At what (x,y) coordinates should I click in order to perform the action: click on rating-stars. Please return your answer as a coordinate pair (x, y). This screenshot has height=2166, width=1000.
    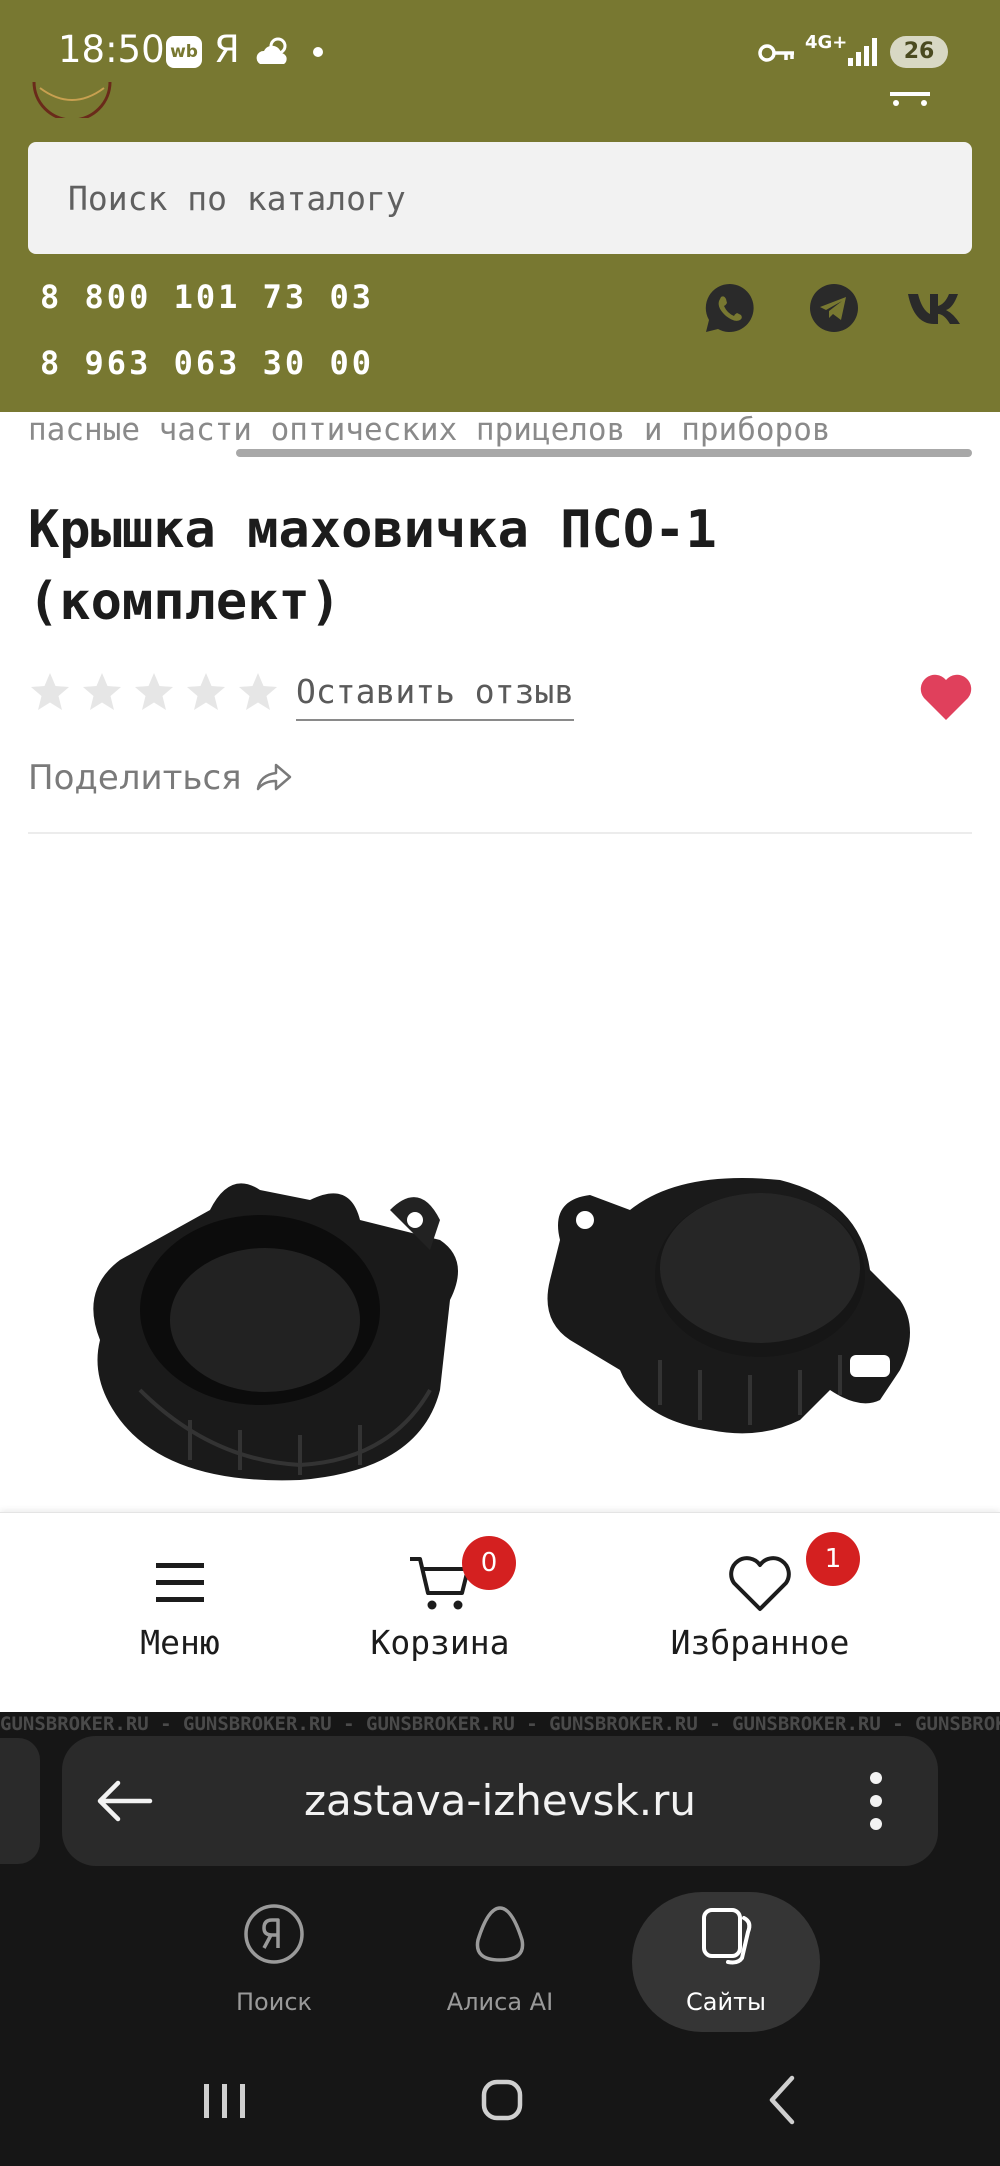
    Looking at the image, I should click on (154, 700).